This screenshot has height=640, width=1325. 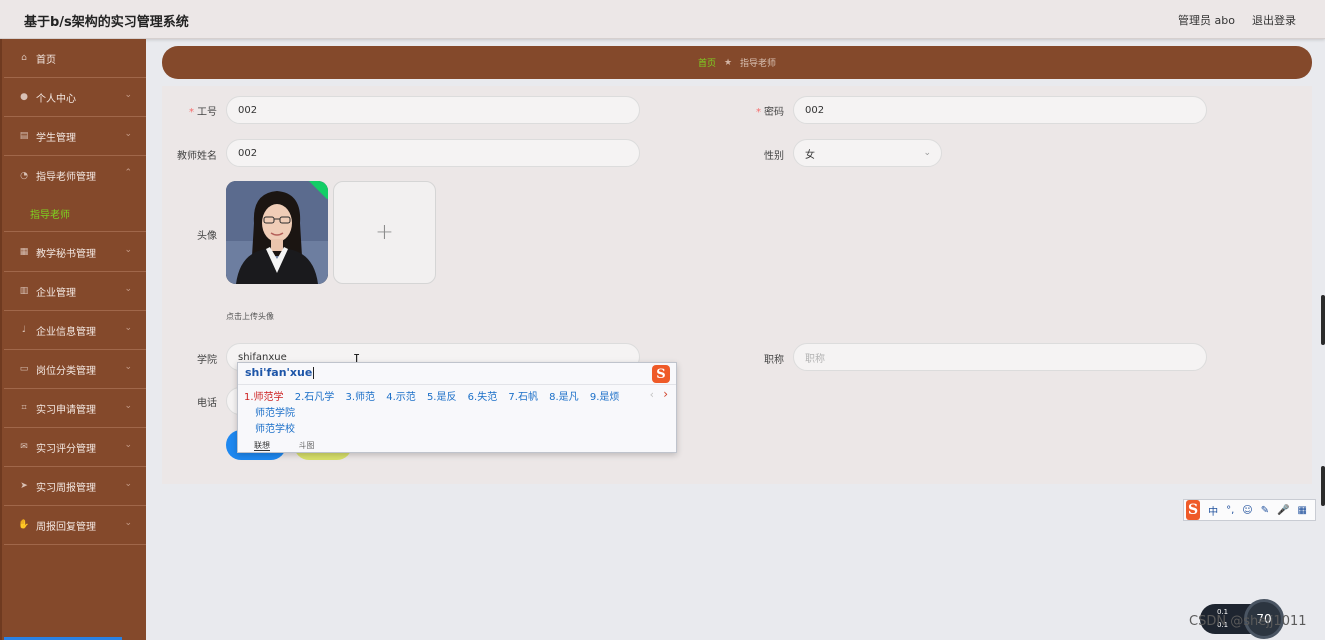 What do you see at coordinates (24, 369) in the screenshot?
I see `chat-icon: ▭` at bounding box center [24, 369].